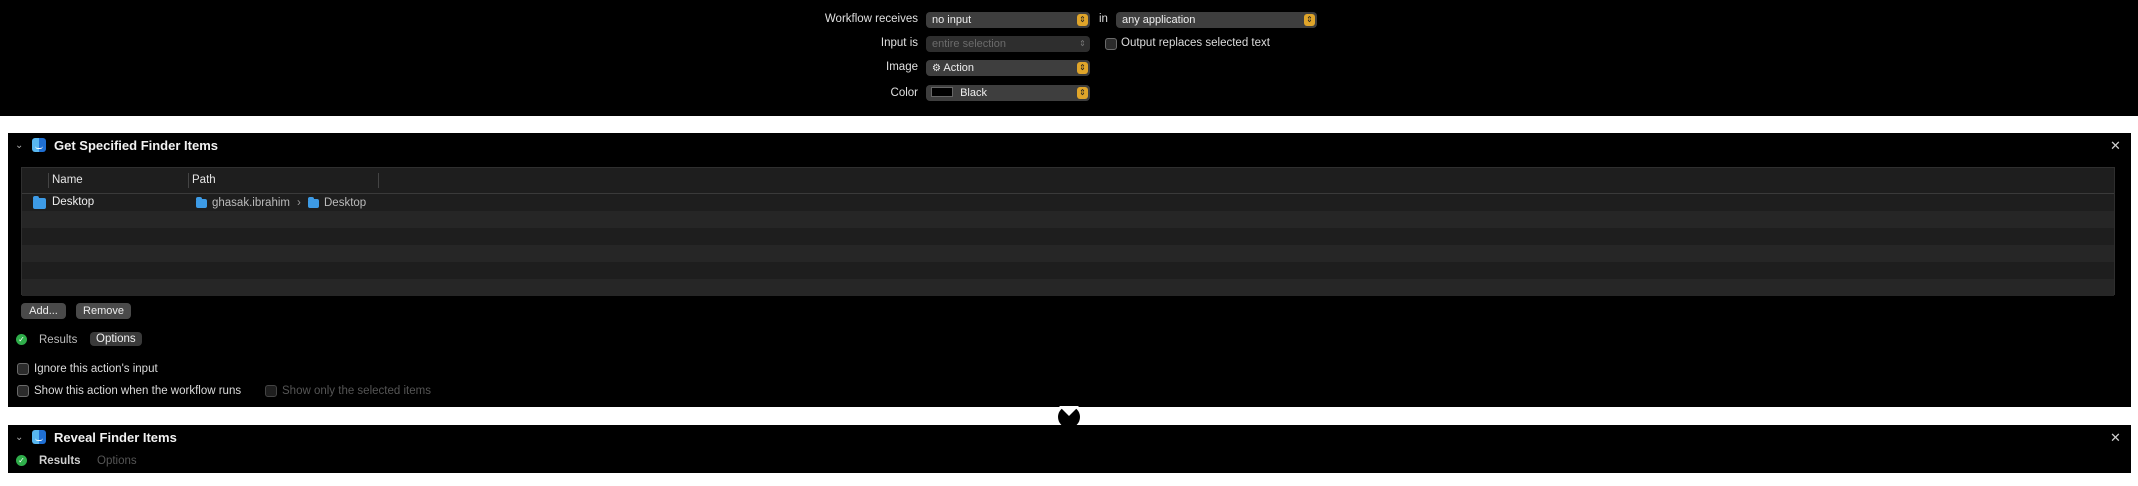 This screenshot has width=2138, height=486. I want to click on row-name: Desktop, so click(73, 202).